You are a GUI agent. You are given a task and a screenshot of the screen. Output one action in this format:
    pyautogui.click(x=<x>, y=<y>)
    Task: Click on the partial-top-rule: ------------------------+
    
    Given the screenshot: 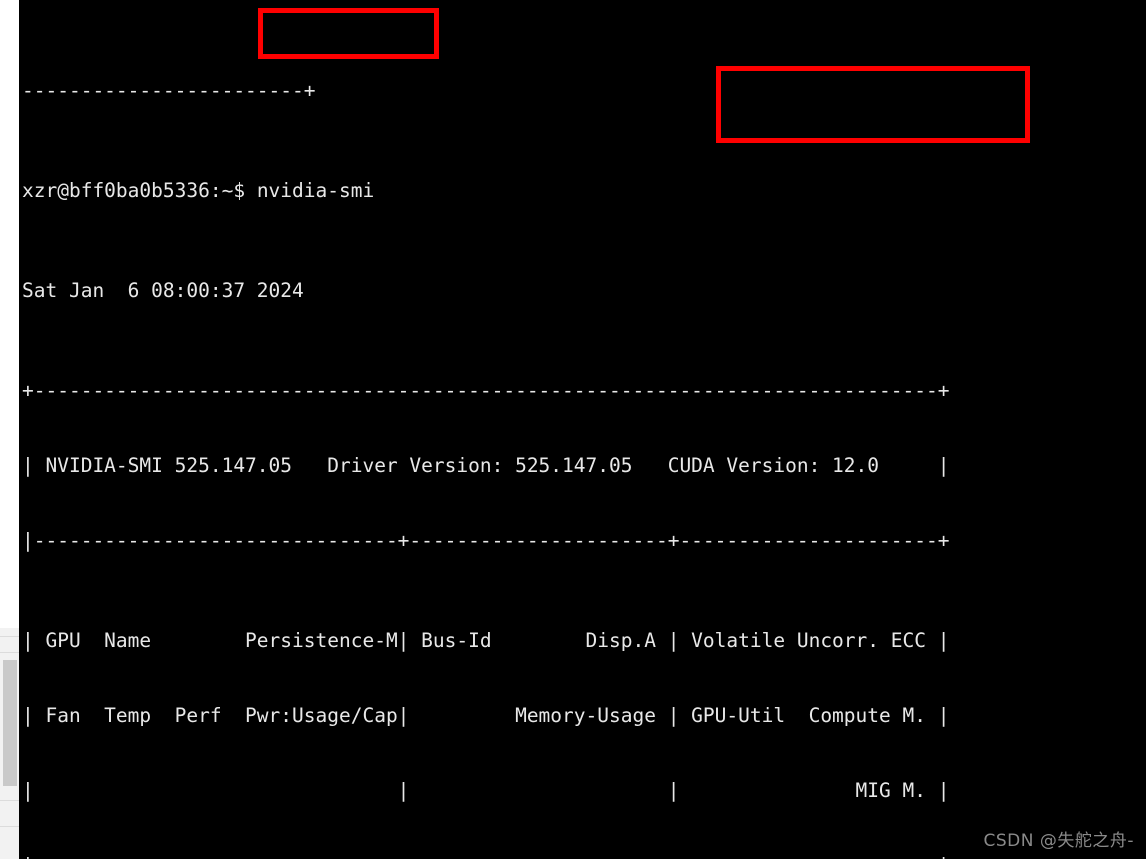 What is the action you would take?
    pyautogui.click(x=169, y=90)
    